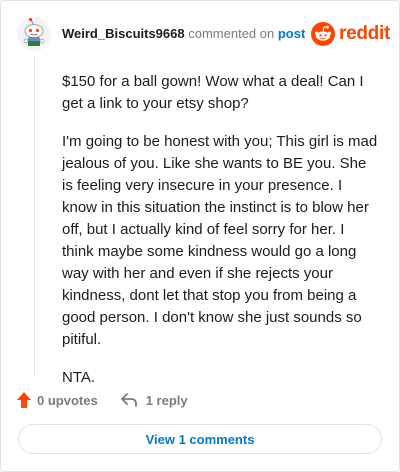 The height and width of the screenshot is (472, 400). Describe the element at coordinates (102, 400) in the screenshot. I see `comment-actions: 0 upvotes 1 reply` at that location.